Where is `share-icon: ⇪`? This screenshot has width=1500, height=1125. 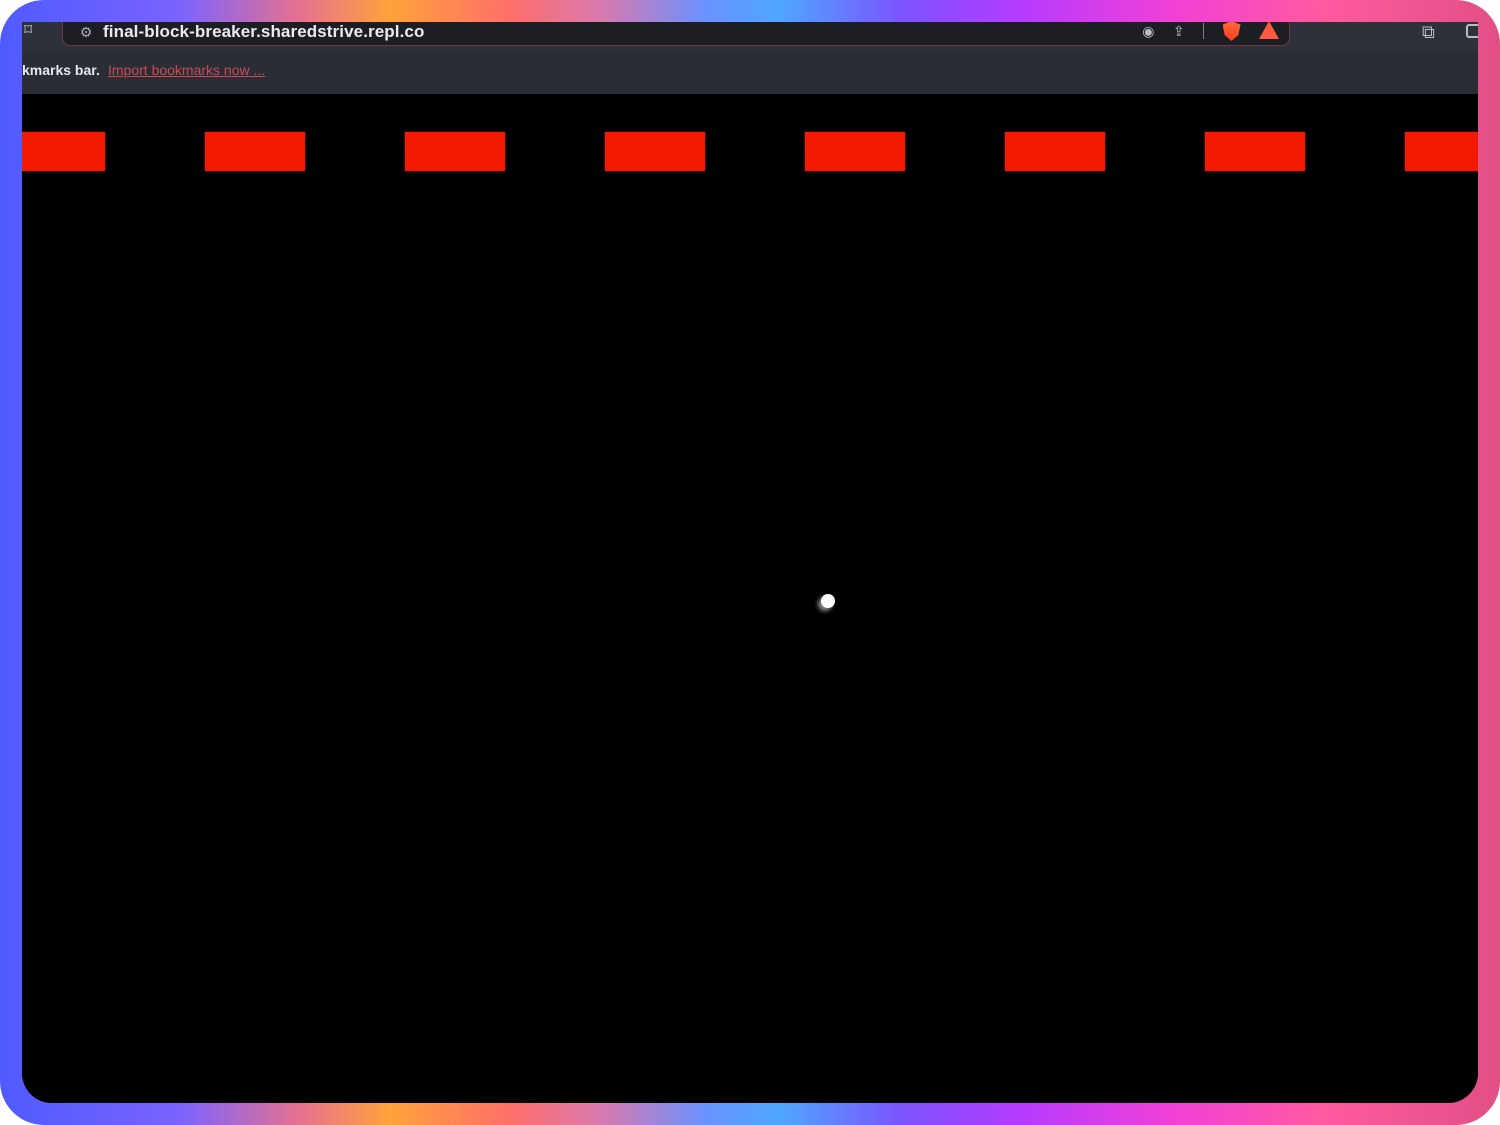 share-icon: ⇪ is located at coordinates (1179, 31).